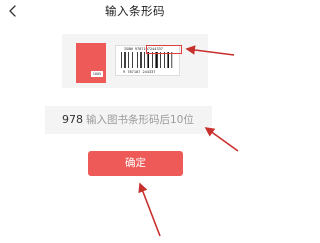 The width and height of the screenshot is (320, 243). I want to click on arrow-to-input, so click(221, 139).